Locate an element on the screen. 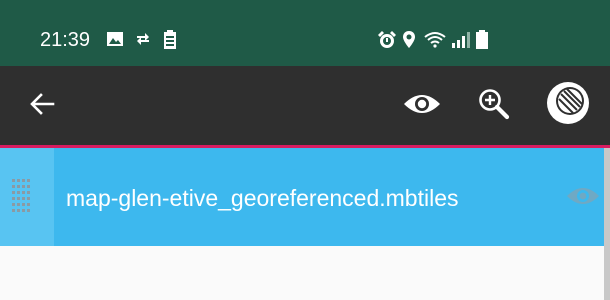  status-time: 21:39 is located at coordinates (65, 40).